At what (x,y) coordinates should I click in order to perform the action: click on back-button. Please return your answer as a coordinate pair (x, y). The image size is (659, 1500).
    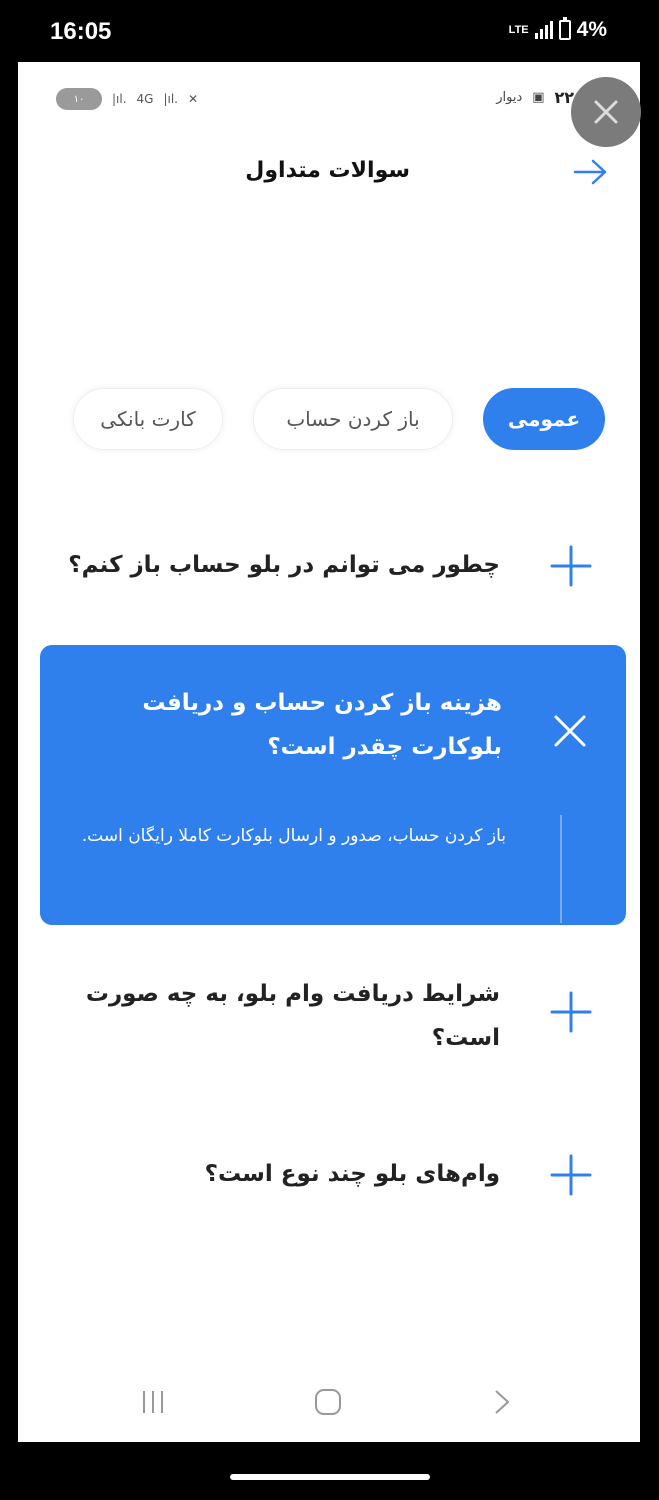
    Looking at the image, I should click on (501, 1402).